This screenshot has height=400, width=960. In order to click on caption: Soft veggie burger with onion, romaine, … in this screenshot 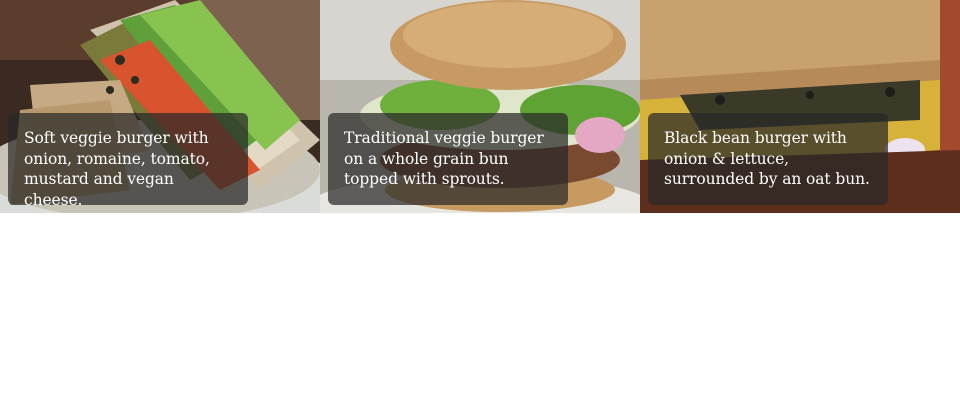, I will do `click(128, 161)`.